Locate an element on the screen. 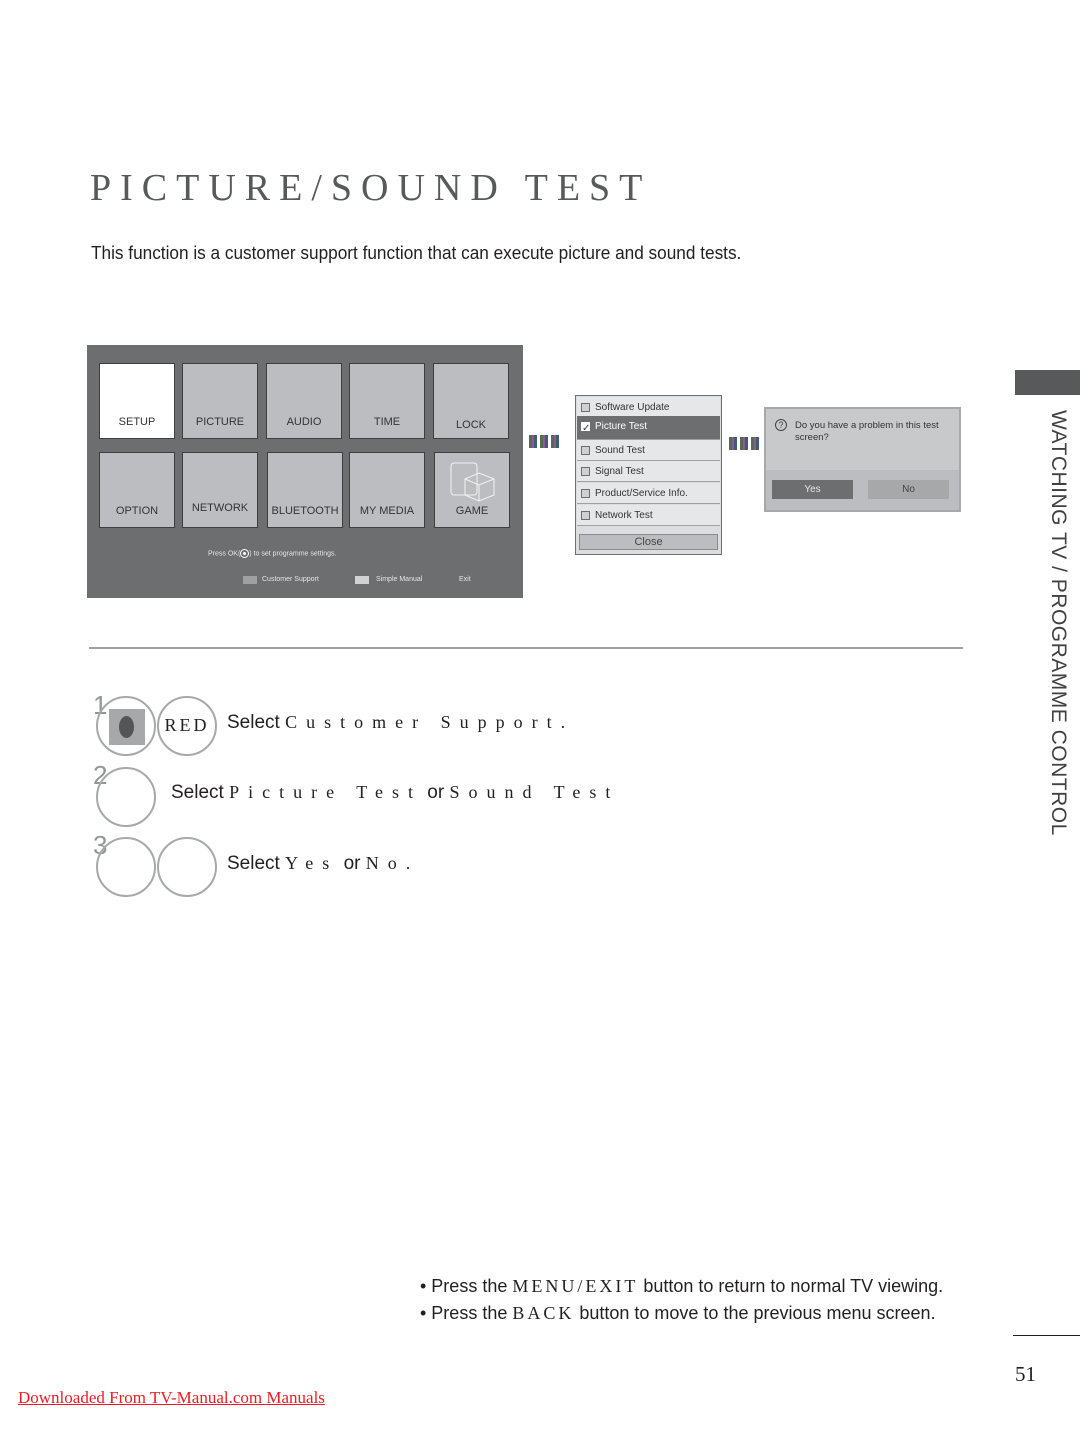  download-link: Downloaded From TV-Manual.com Manuals is located at coordinates (171, 1398).